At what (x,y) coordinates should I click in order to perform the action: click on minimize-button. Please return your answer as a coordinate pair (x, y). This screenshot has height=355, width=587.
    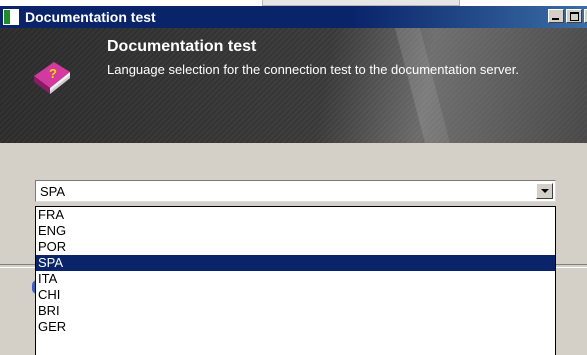
    Looking at the image, I should click on (556, 16).